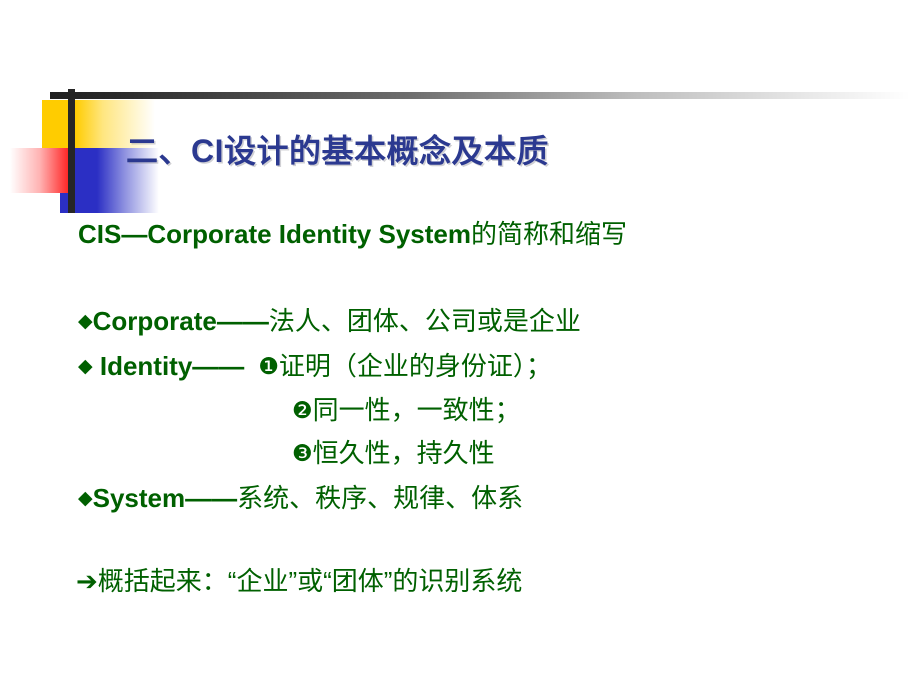 This screenshot has width=920, height=690. I want to click on numbered-marker-one-icon: ❶, so click(268, 367).